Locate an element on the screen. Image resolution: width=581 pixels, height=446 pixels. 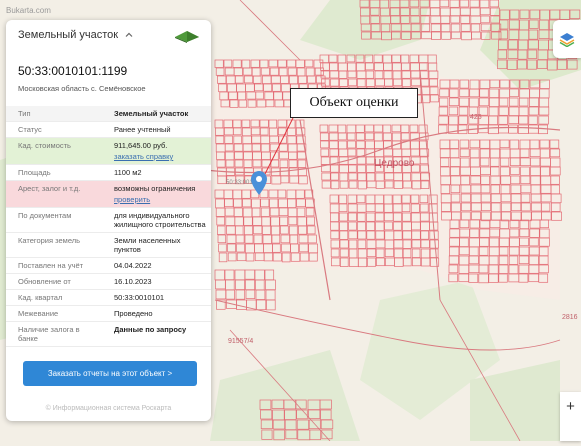
row-value: Земельный участок is located at coordinates (157, 114).